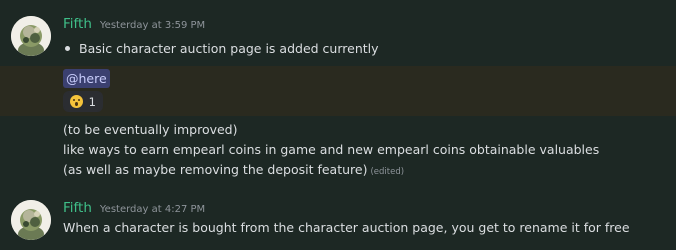  What do you see at coordinates (67, 48) in the screenshot?
I see `bullet-point` at bounding box center [67, 48].